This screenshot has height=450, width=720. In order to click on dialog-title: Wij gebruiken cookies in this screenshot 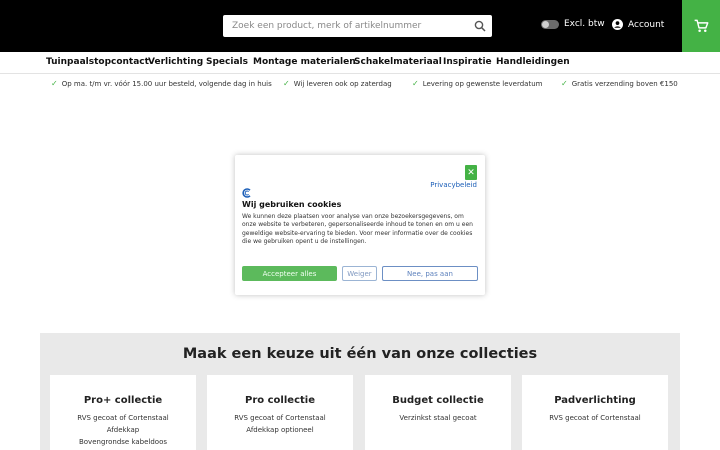, I will do `click(292, 204)`.